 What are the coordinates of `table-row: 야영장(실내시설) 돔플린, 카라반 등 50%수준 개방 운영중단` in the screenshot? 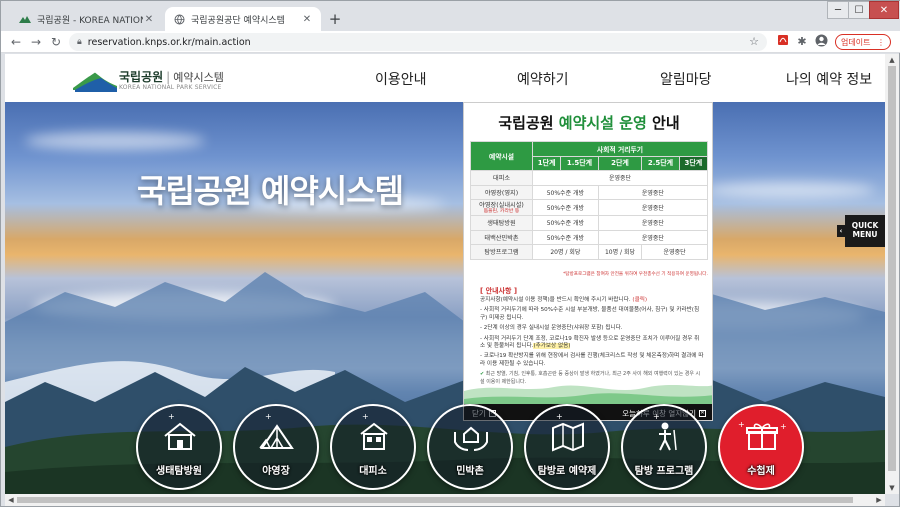 It's located at (589, 207).